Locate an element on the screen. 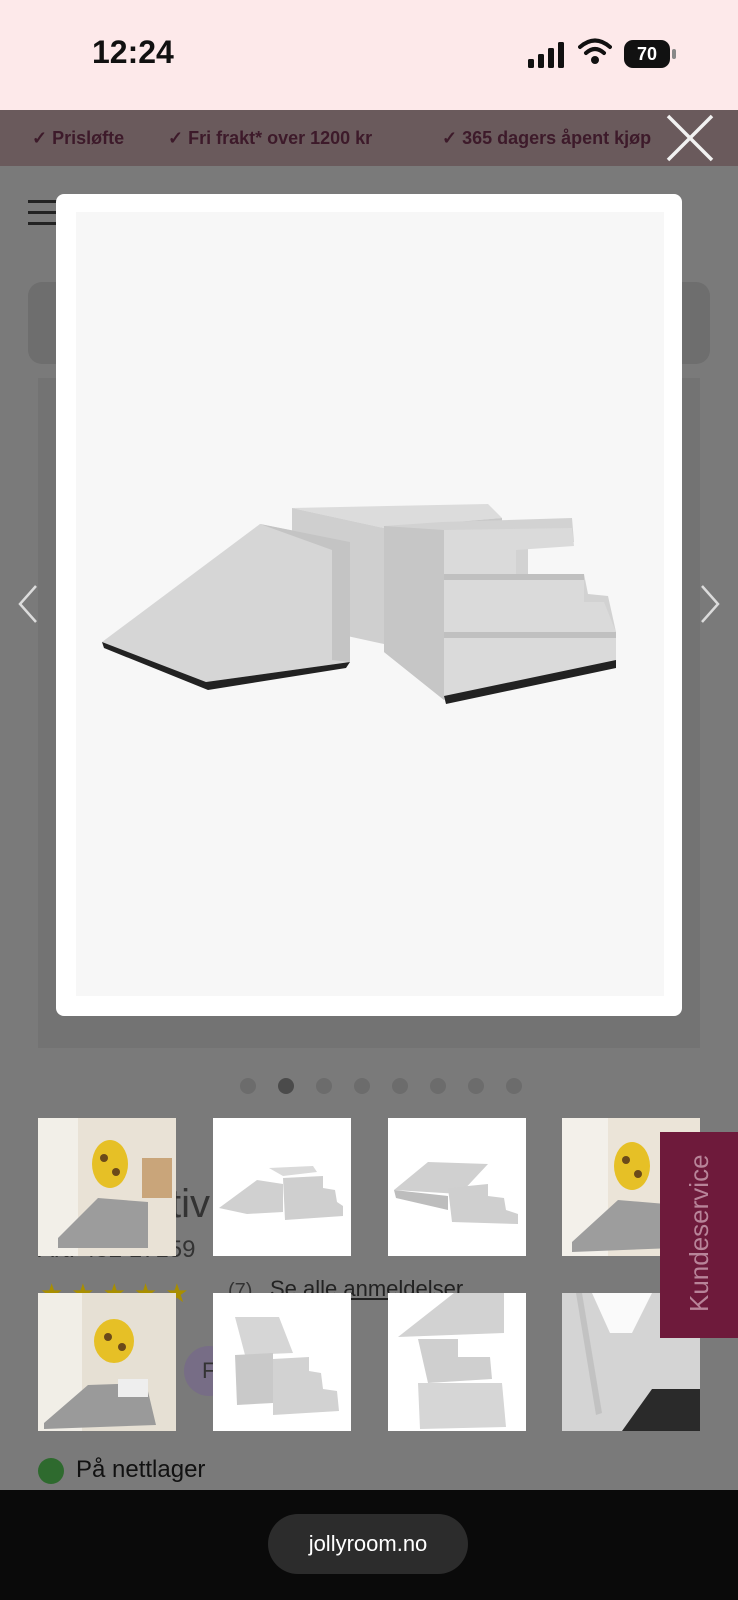 This screenshot has width=738, height=1600. foam-stairs-photo-icon is located at coordinates (282, 1362).